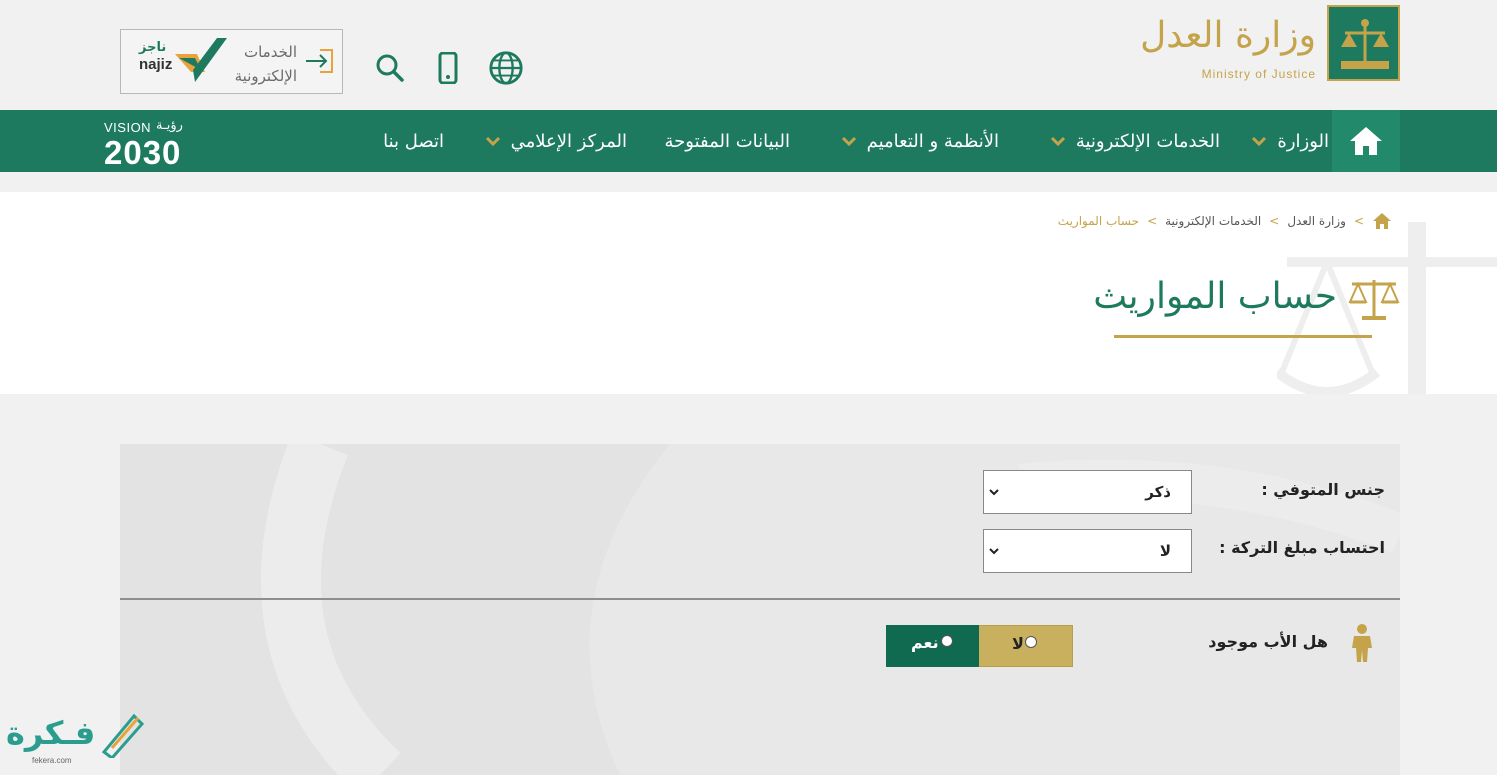 The image size is (1497, 775). What do you see at coordinates (1228, 35) in the screenshot?
I see `logo-arabic-text: وزارة العدل` at bounding box center [1228, 35].